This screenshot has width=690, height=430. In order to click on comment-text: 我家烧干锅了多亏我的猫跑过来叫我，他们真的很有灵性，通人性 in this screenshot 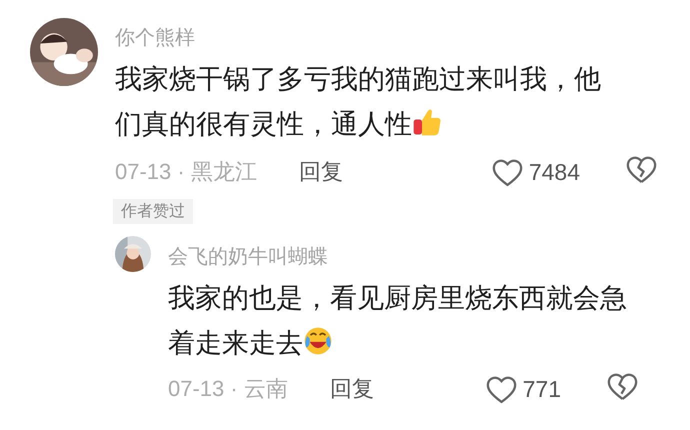, I will do `click(358, 102)`.